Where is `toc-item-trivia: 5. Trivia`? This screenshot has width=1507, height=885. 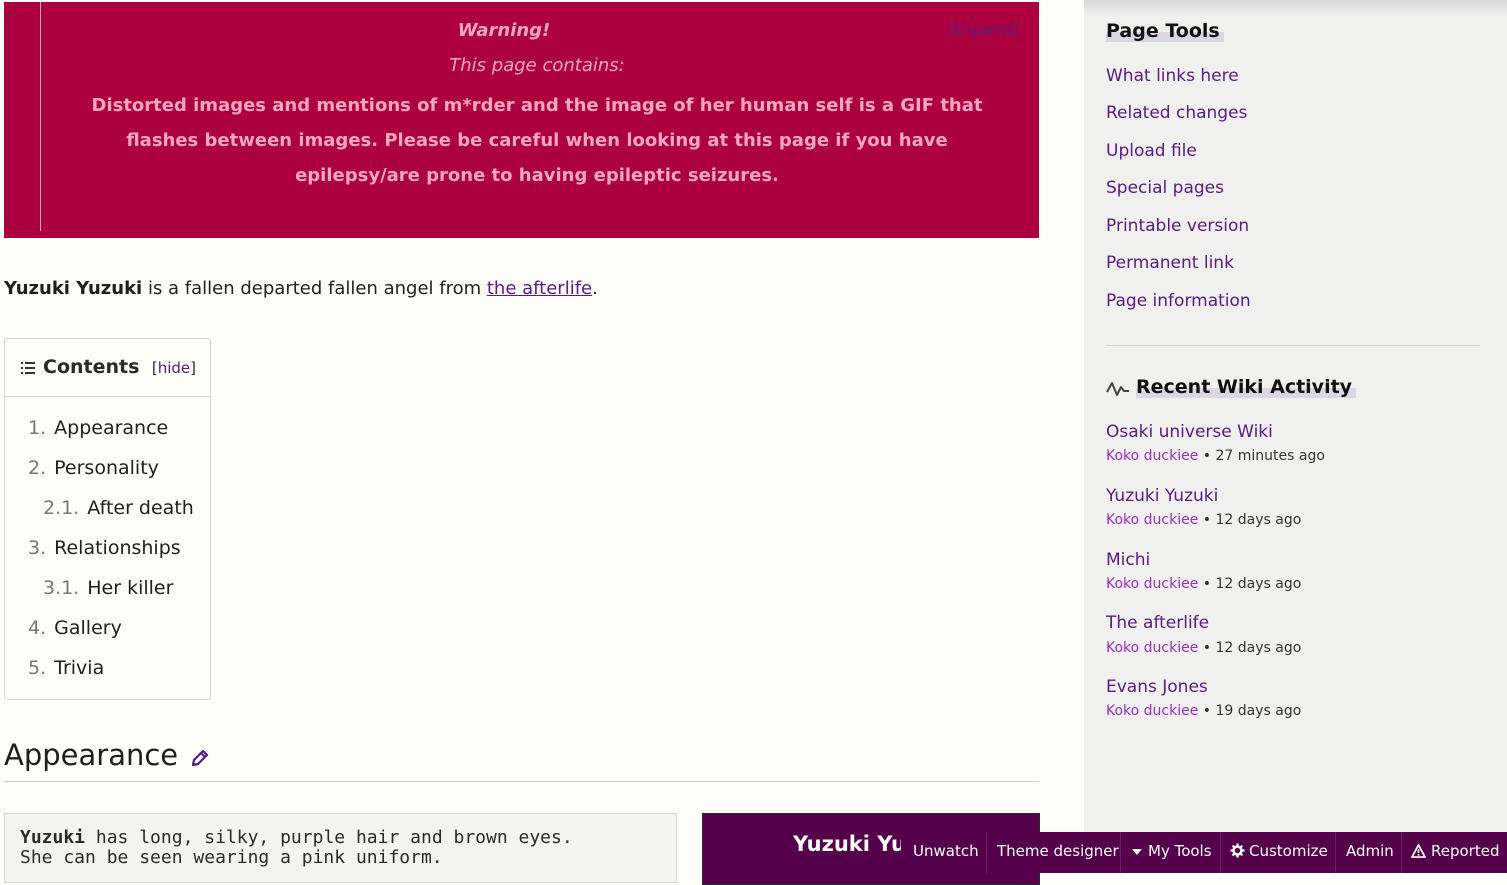 toc-item-trivia: 5. Trivia is located at coordinates (66, 668).